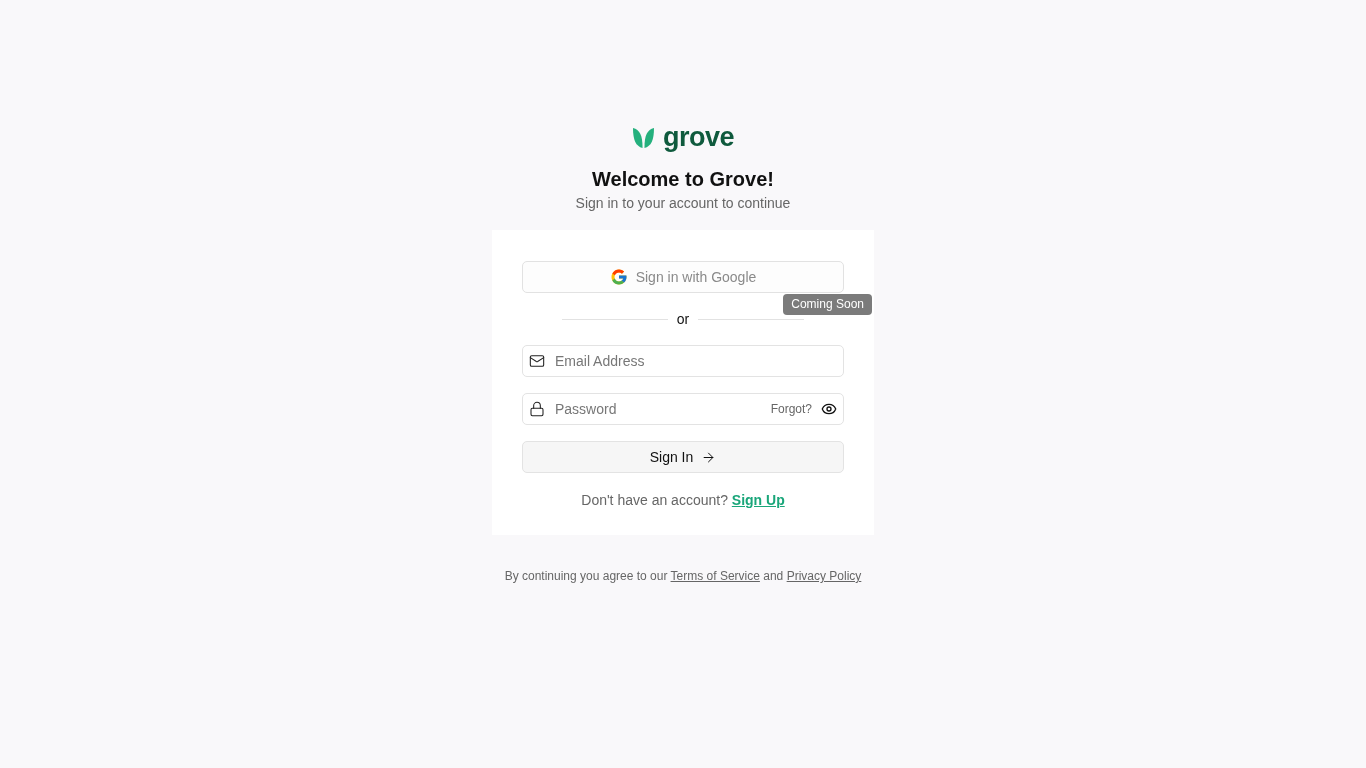 Image resolution: width=1366 pixels, height=768 pixels. What do you see at coordinates (643, 137) in the screenshot?
I see `leaf-logo-icon` at bounding box center [643, 137].